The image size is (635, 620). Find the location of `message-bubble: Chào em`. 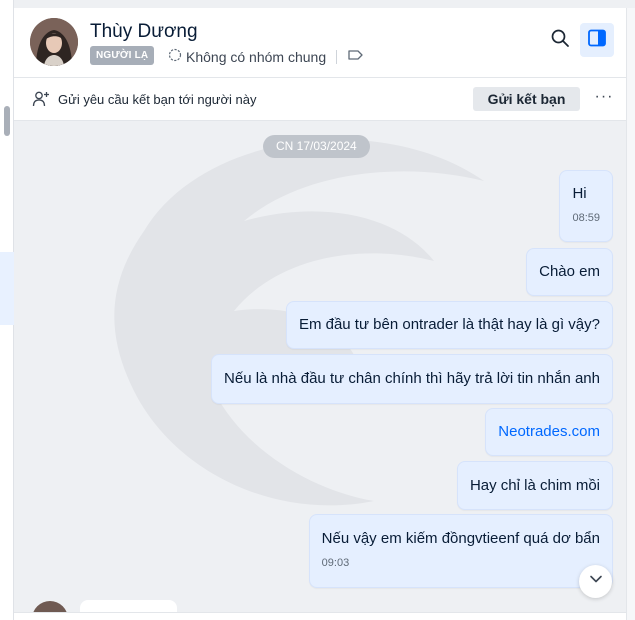

message-bubble: Chào em is located at coordinates (569, 272).